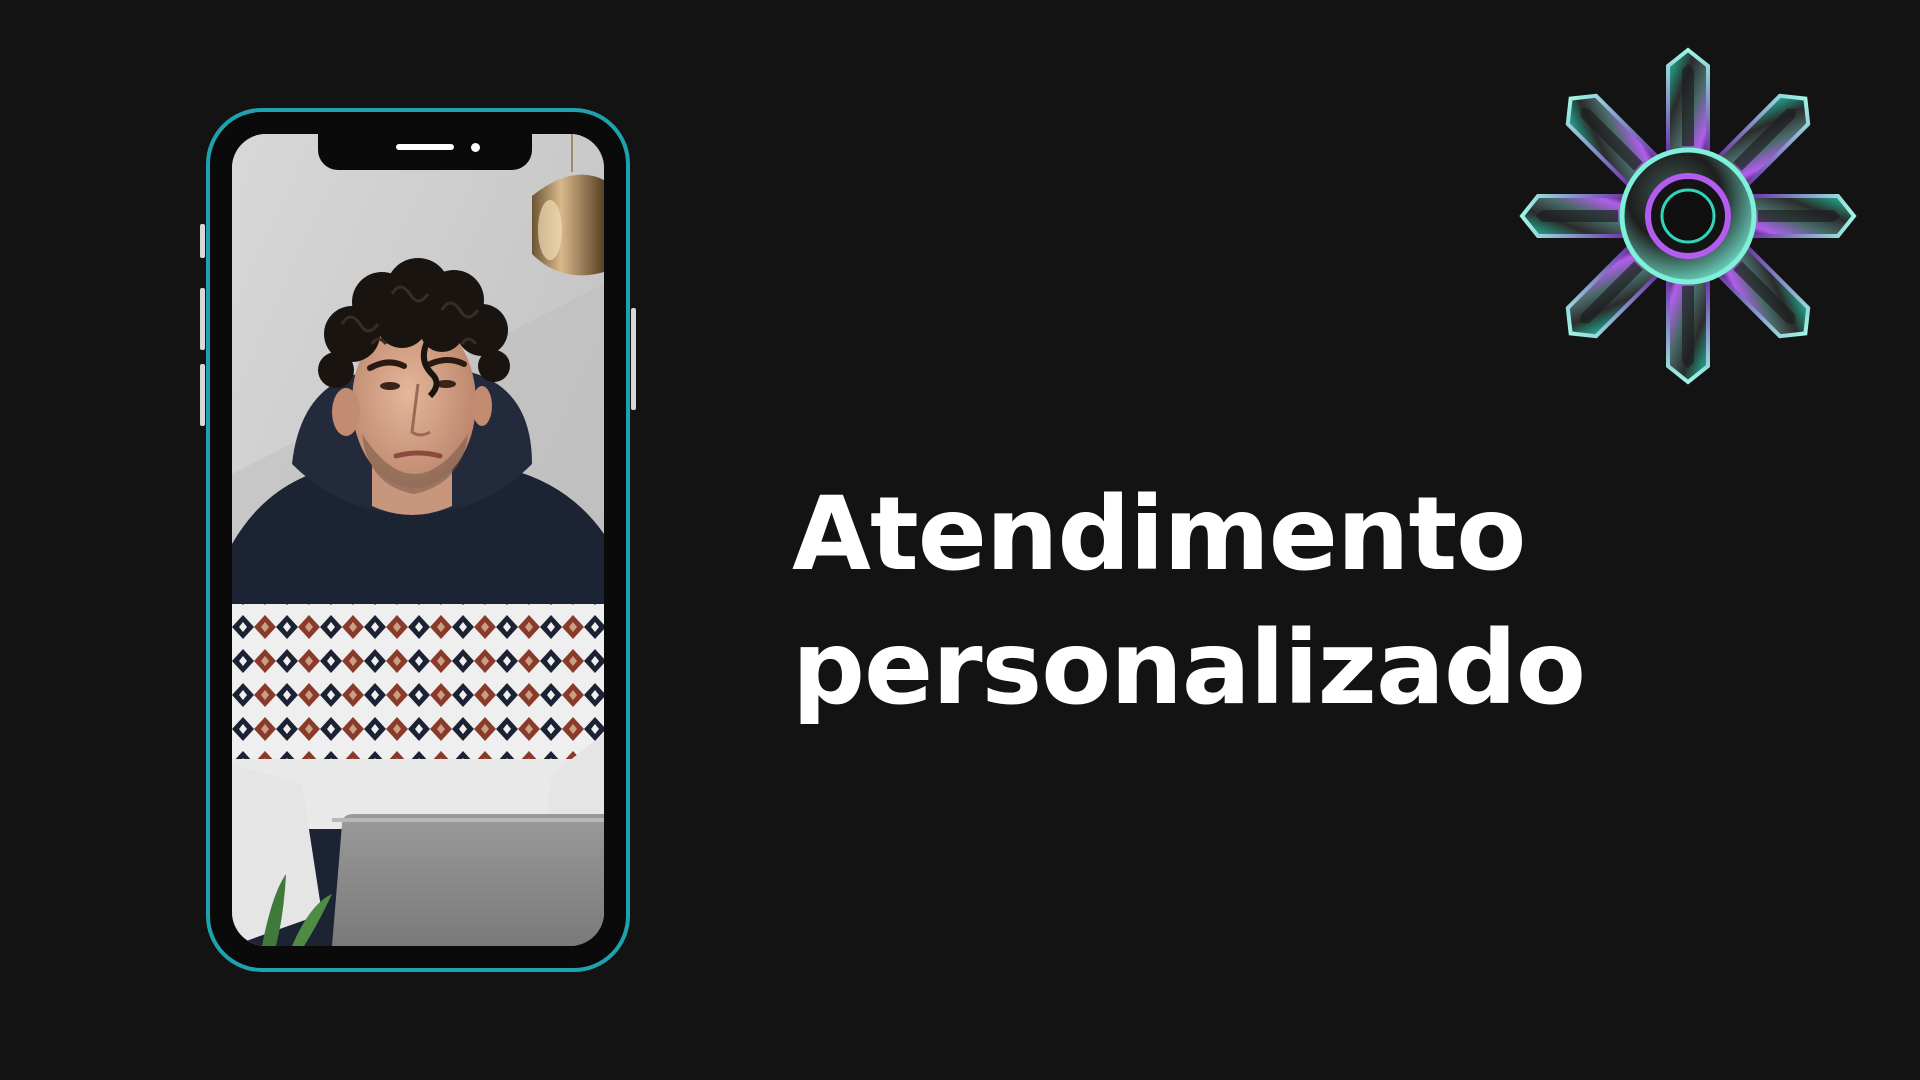  I want to click on phone-speaker, so click(425, 147).